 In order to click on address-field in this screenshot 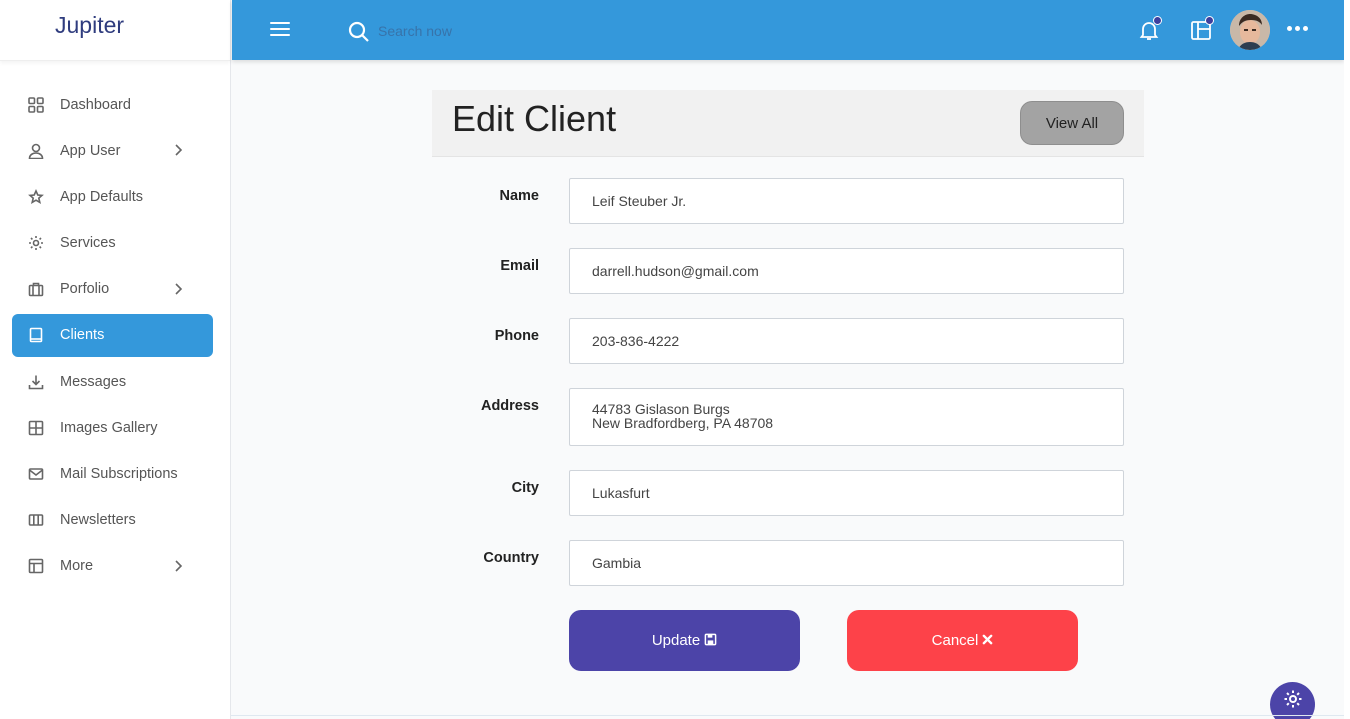, I will do `click(846, 417)`.